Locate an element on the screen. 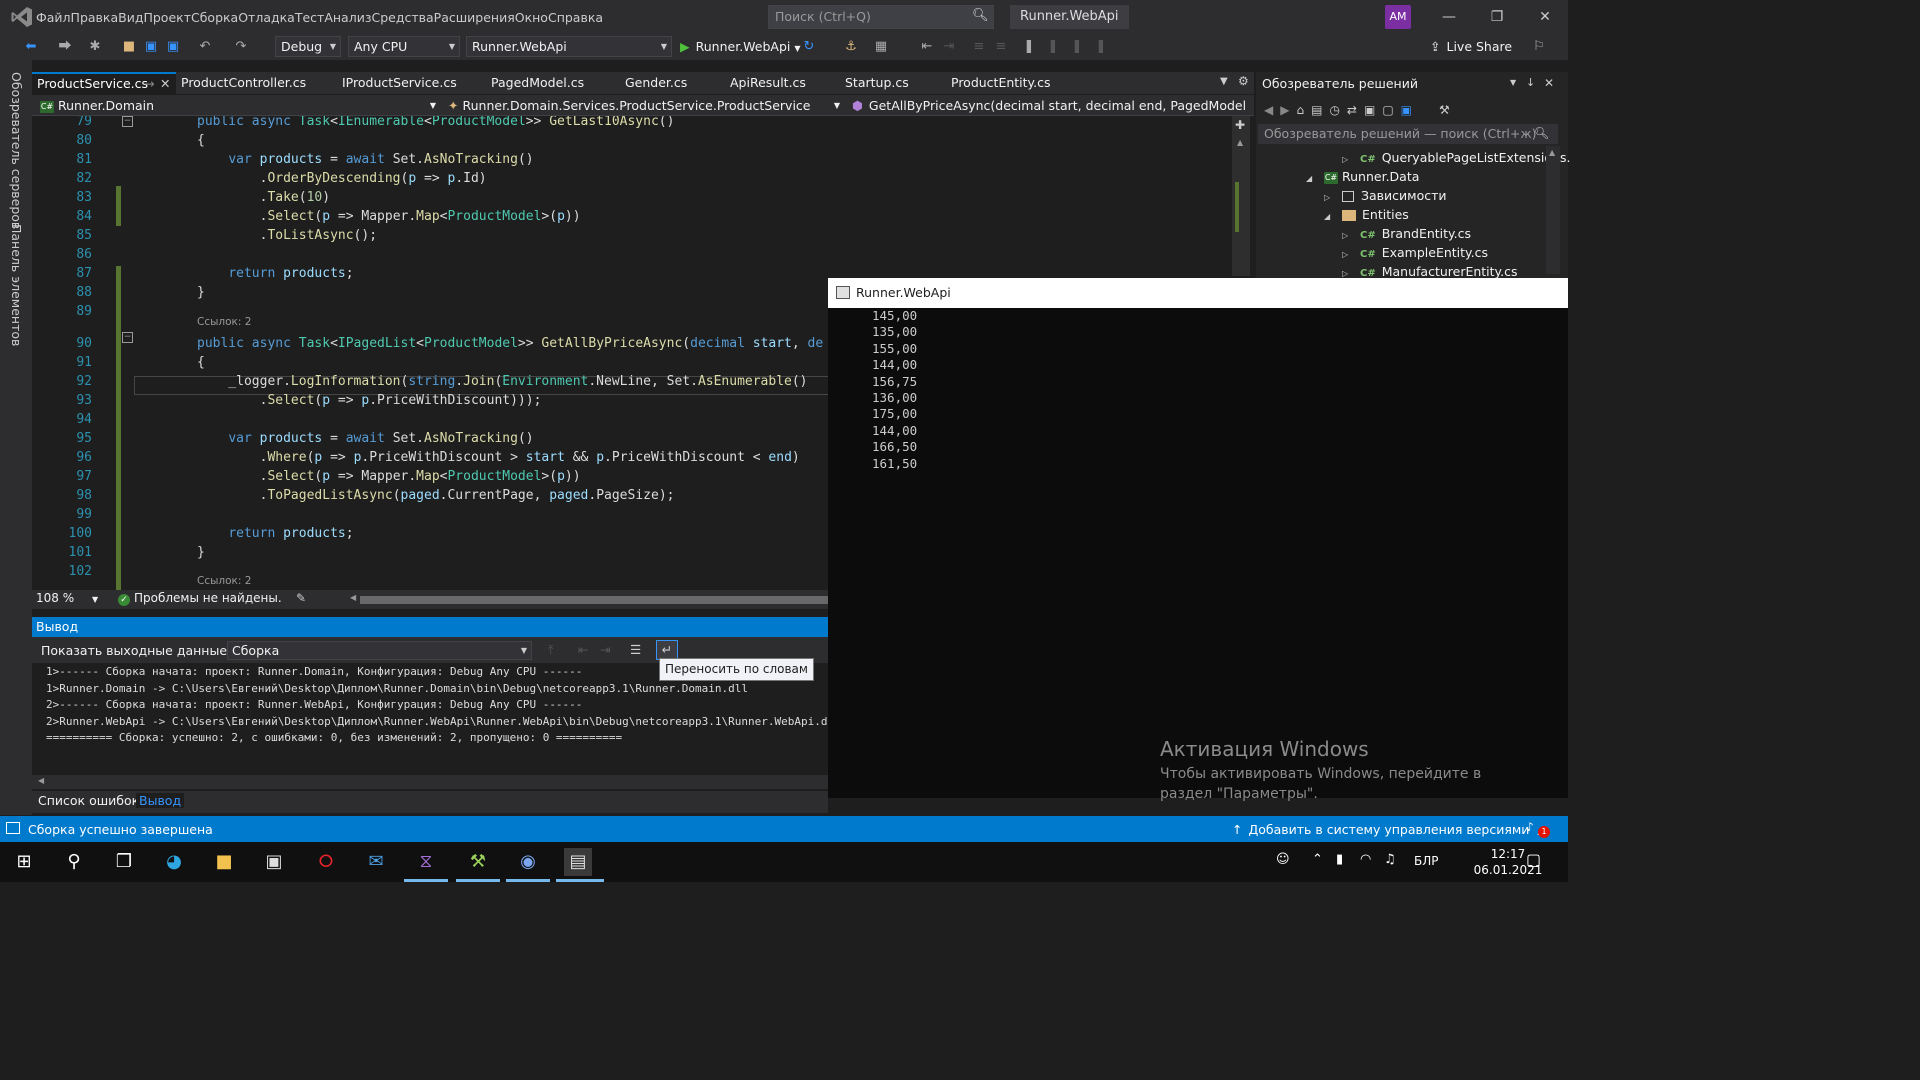 This screenshot has height=1080, width=1920. menu-help: Справка is located at coordinates (575, 17).